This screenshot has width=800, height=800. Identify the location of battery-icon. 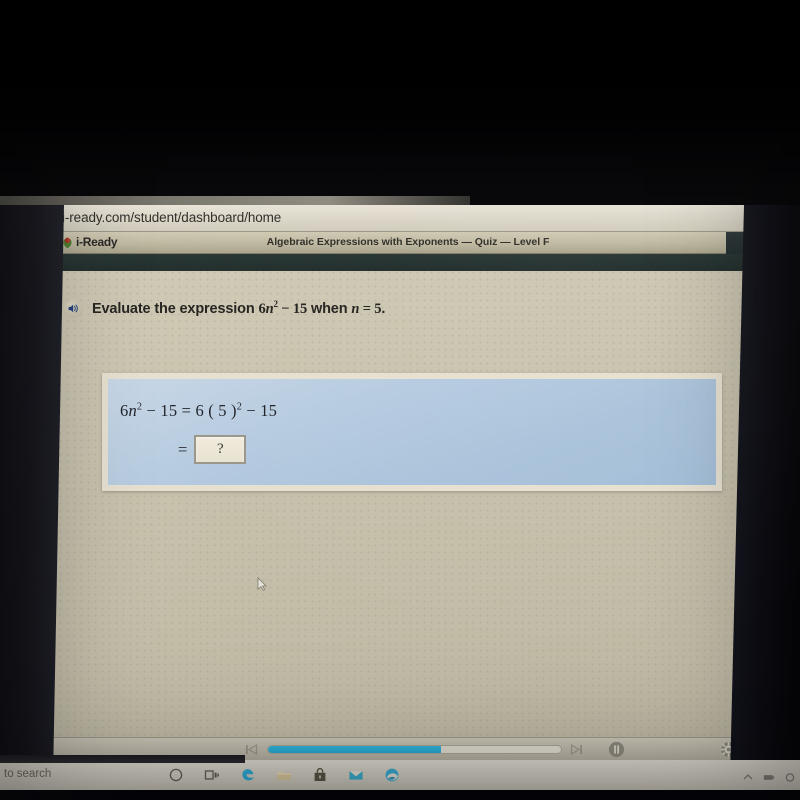
(769, 775).